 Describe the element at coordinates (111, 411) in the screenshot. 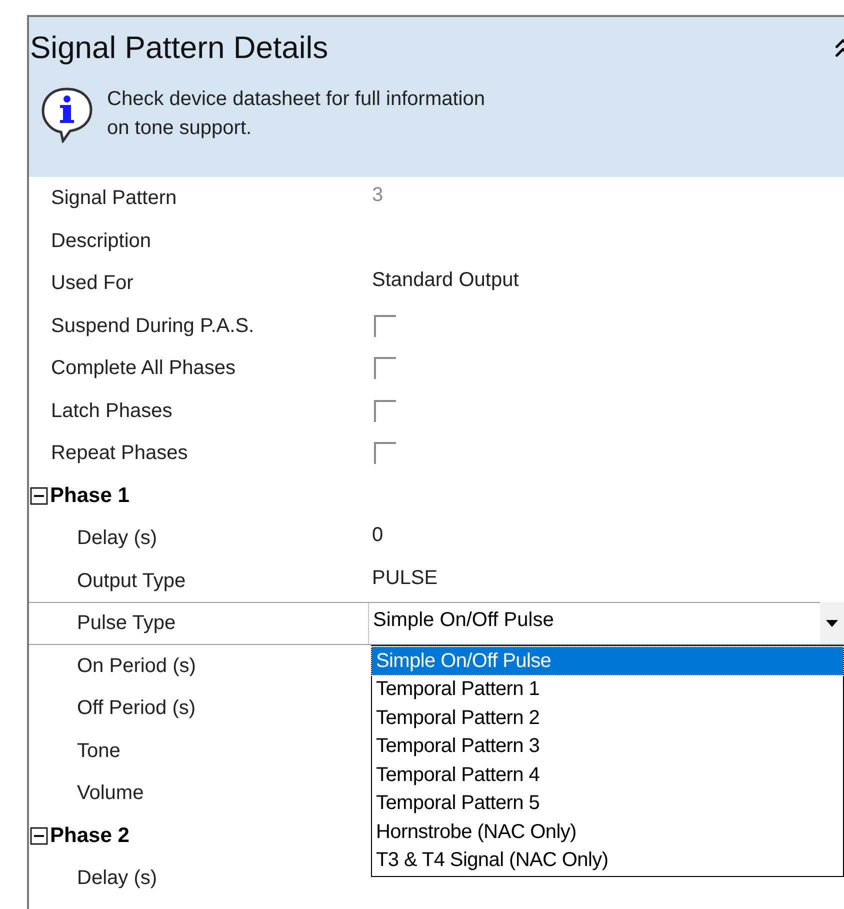

I see `property-label: Latch Phases` at that location.